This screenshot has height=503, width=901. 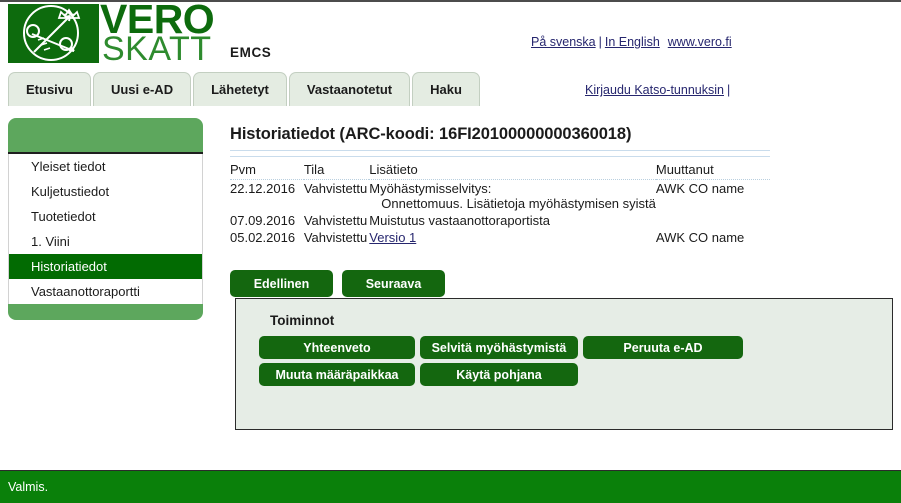 What do you see at coordinates (105, 166) in the screenshot?
I see `sidebar-item-yleiset-tiedot: Yleiset tiedot` at bounding box center [105, 166].